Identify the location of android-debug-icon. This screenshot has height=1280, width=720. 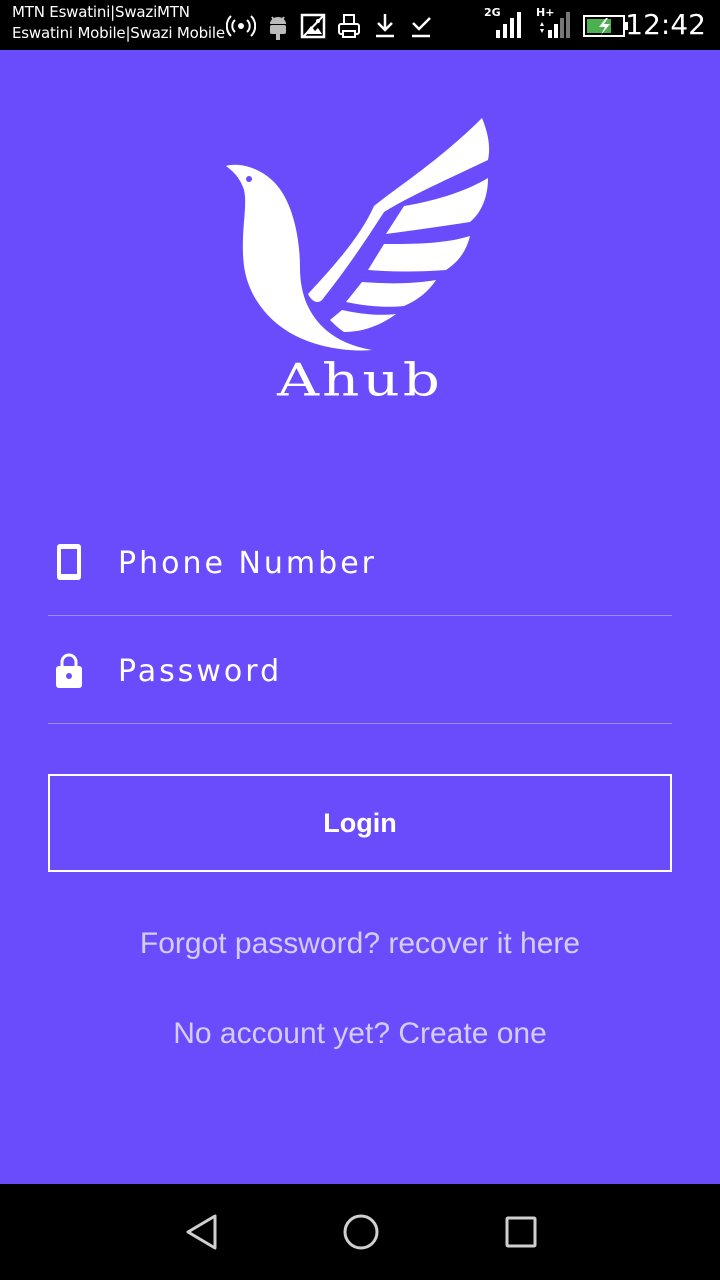
(278, 28).